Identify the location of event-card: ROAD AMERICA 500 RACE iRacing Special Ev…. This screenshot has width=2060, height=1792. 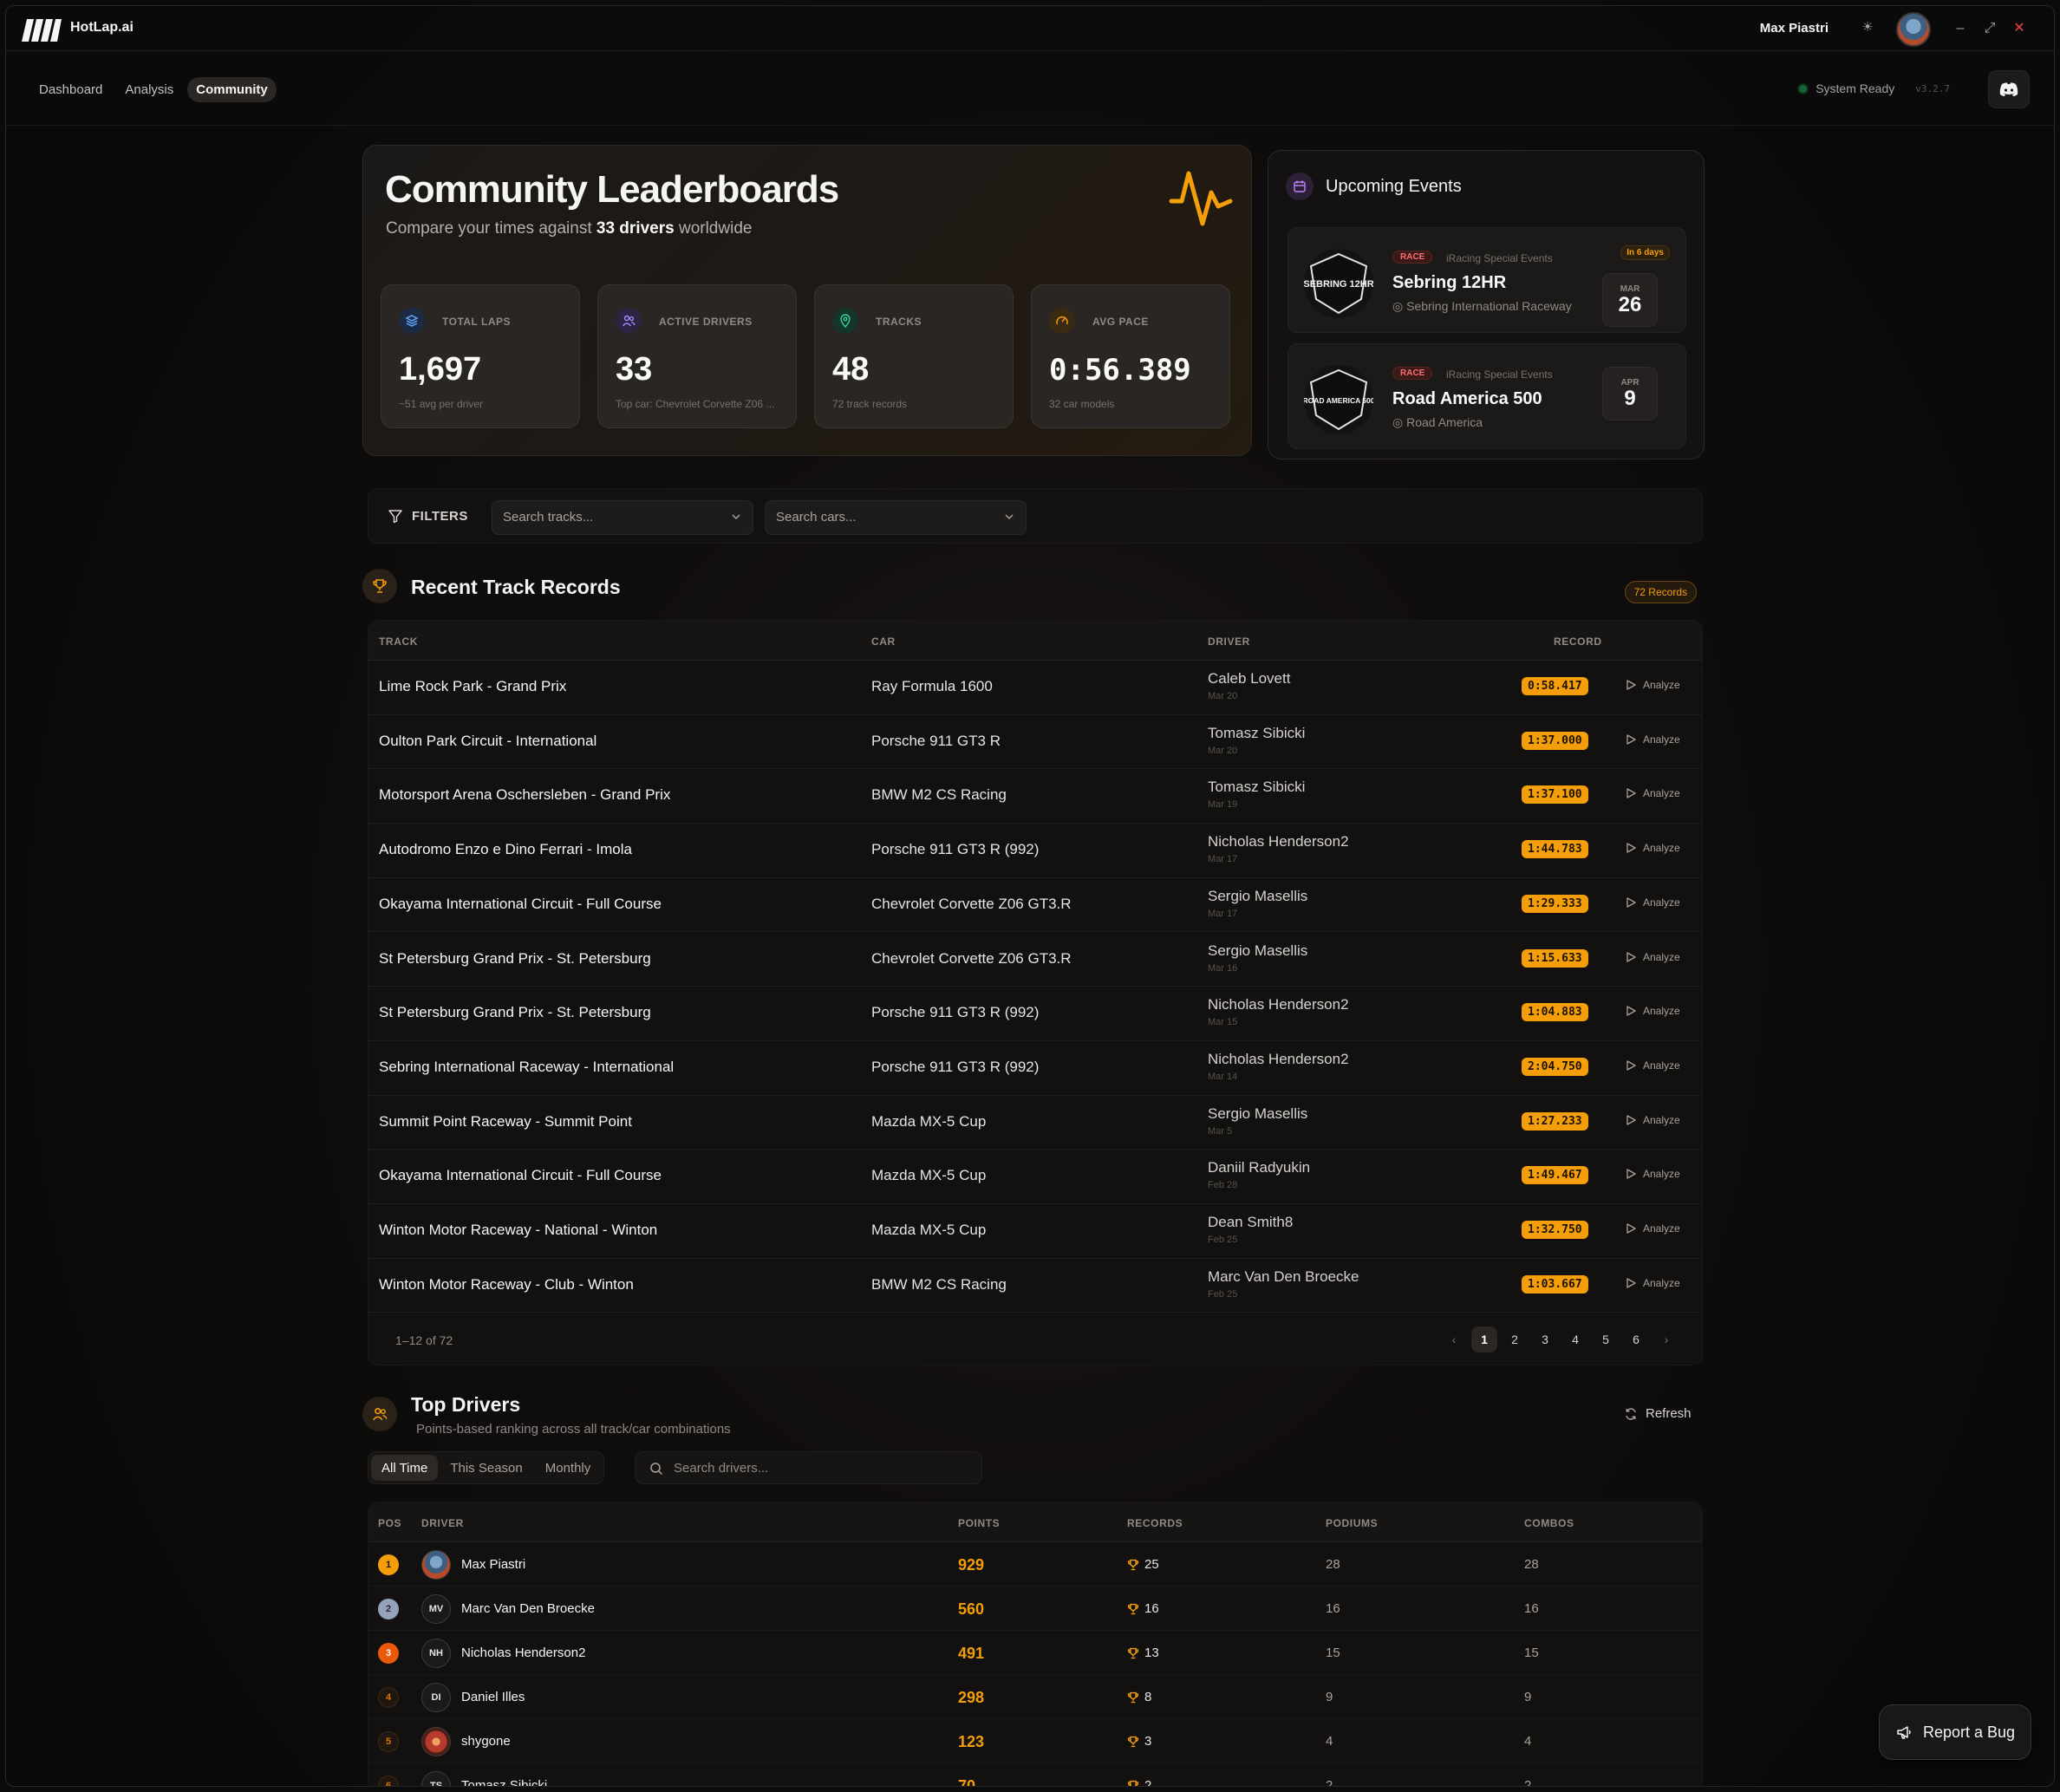
(1487, 396).